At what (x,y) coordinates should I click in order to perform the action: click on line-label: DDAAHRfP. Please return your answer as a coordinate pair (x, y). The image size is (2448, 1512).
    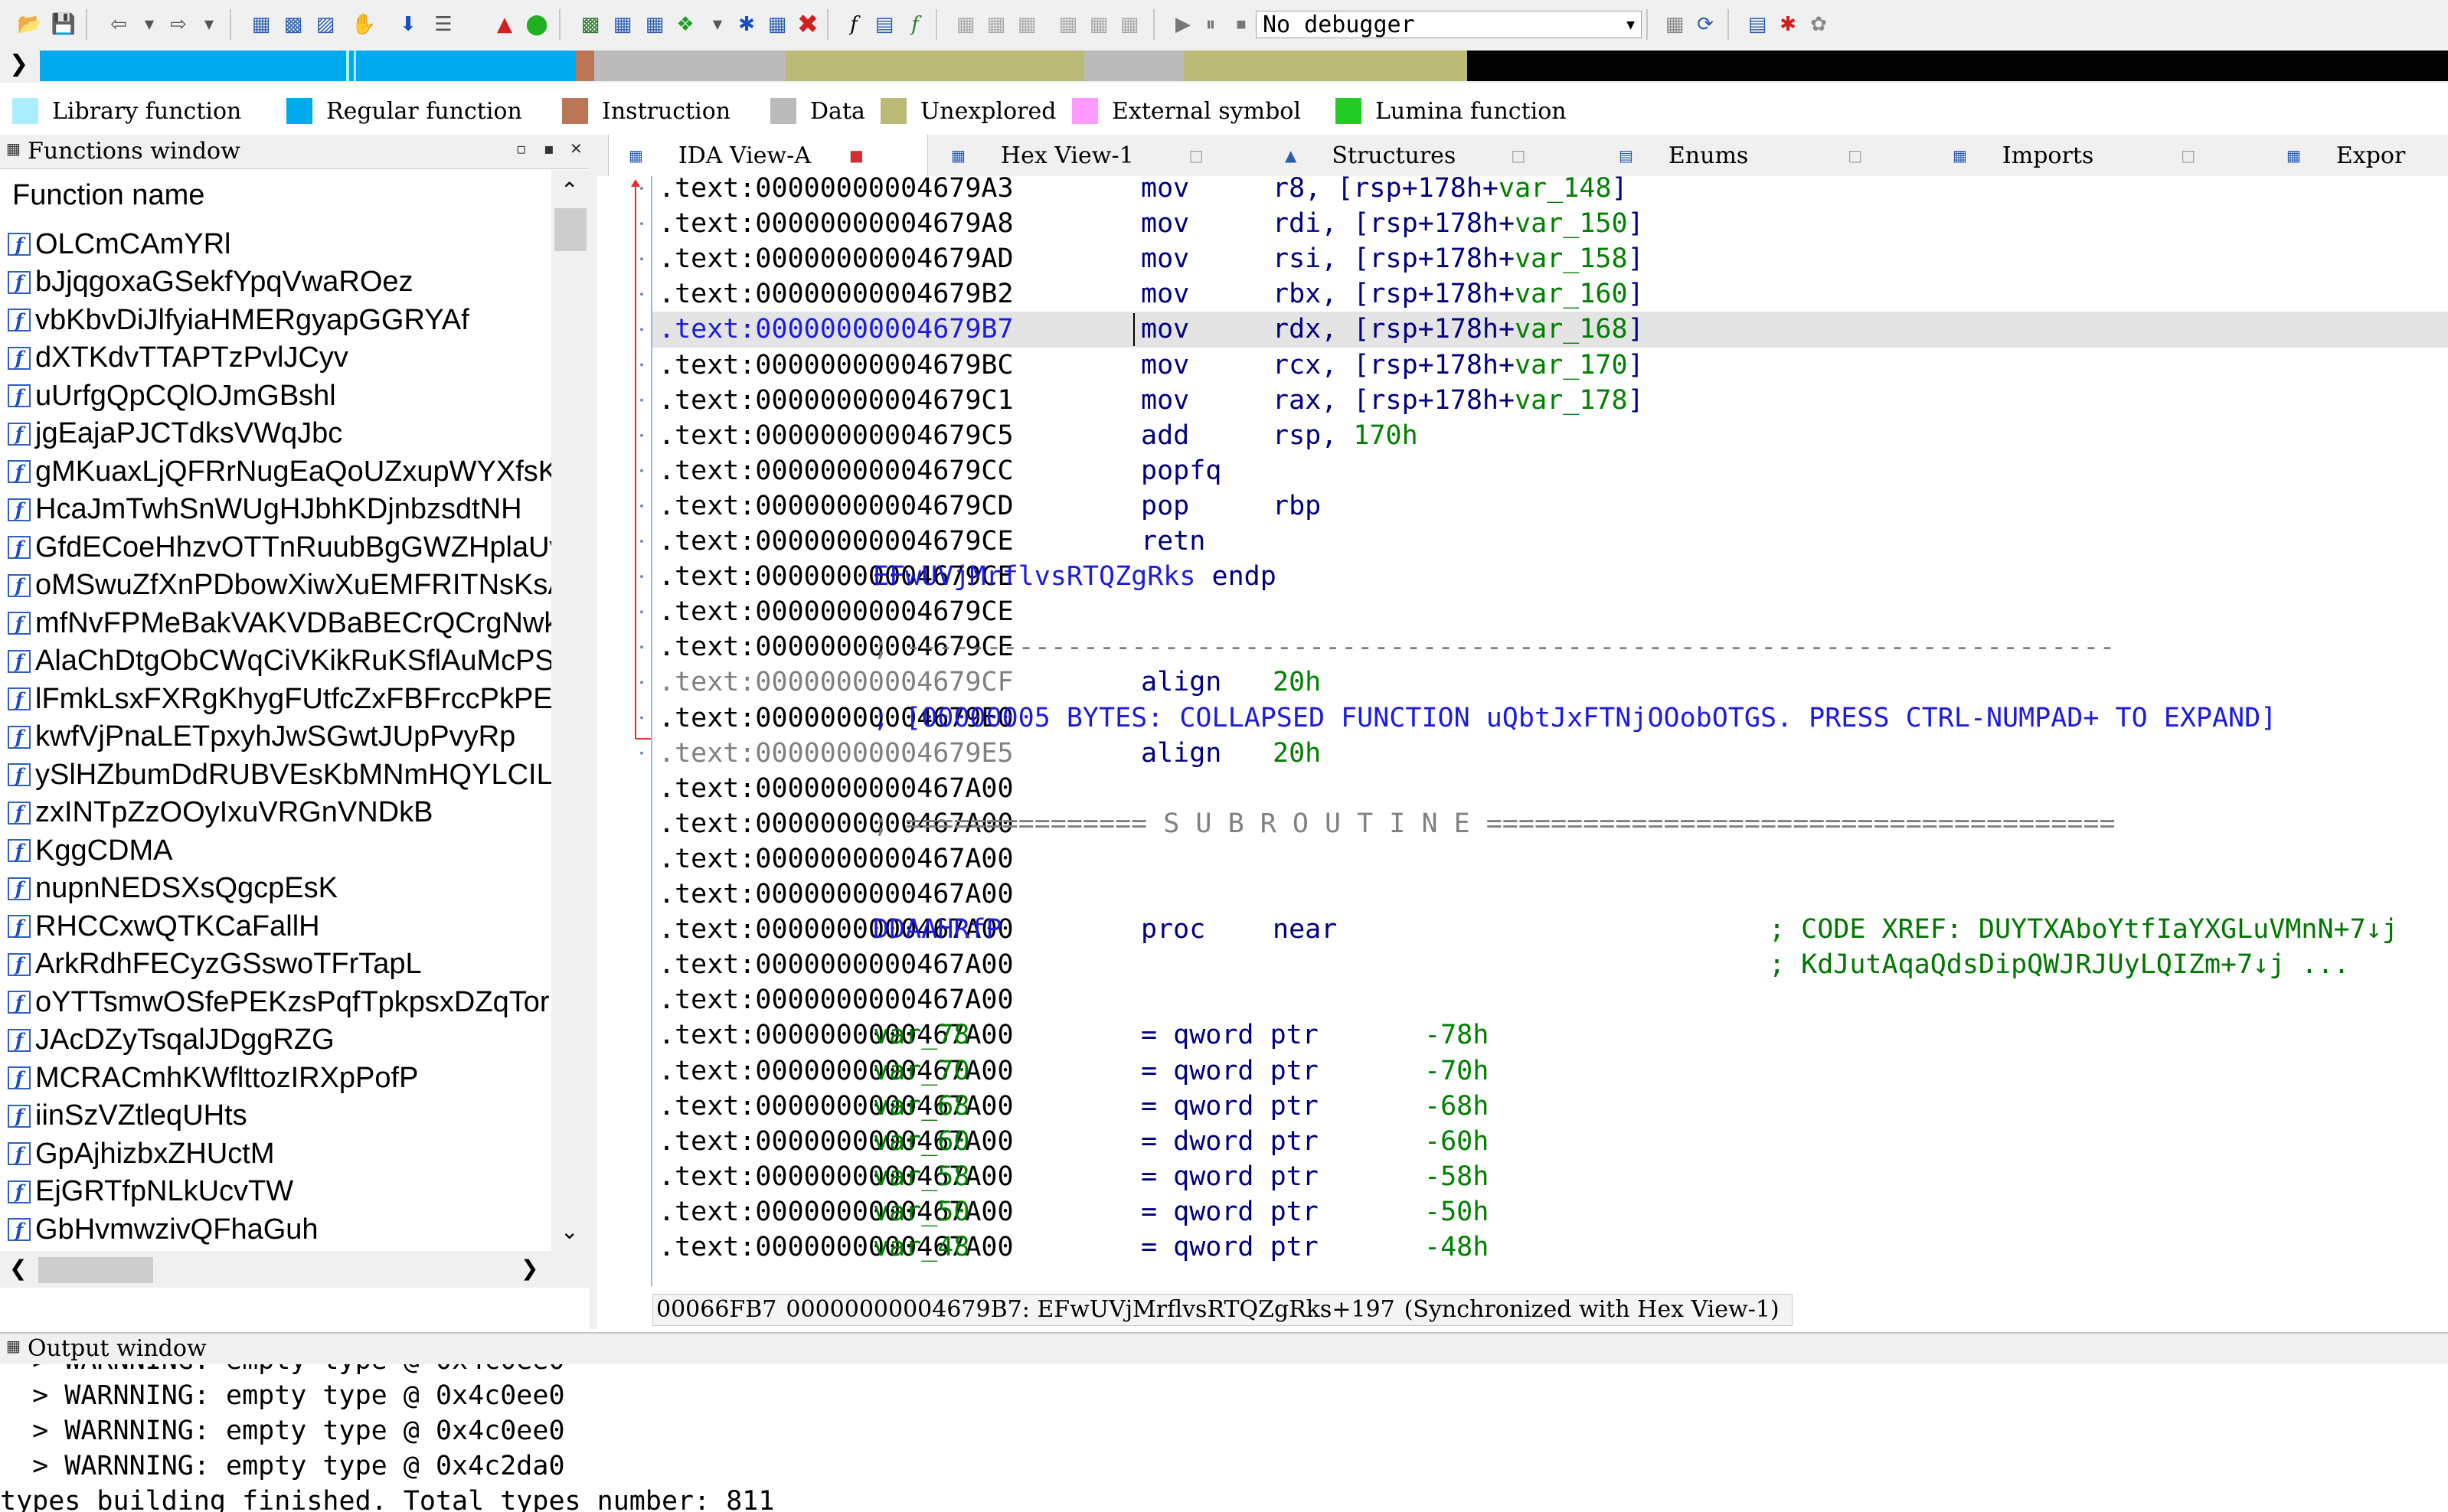
    Looking at the image, I should click on (938, 930).